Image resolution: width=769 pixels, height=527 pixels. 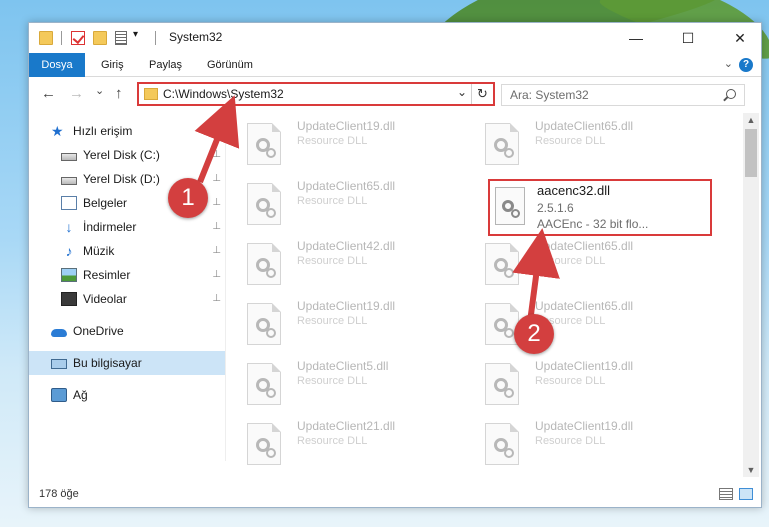 I want to click on sidebar-item-downloads: ↓ İndirmeler ⊥, so click(x=127, y=227).